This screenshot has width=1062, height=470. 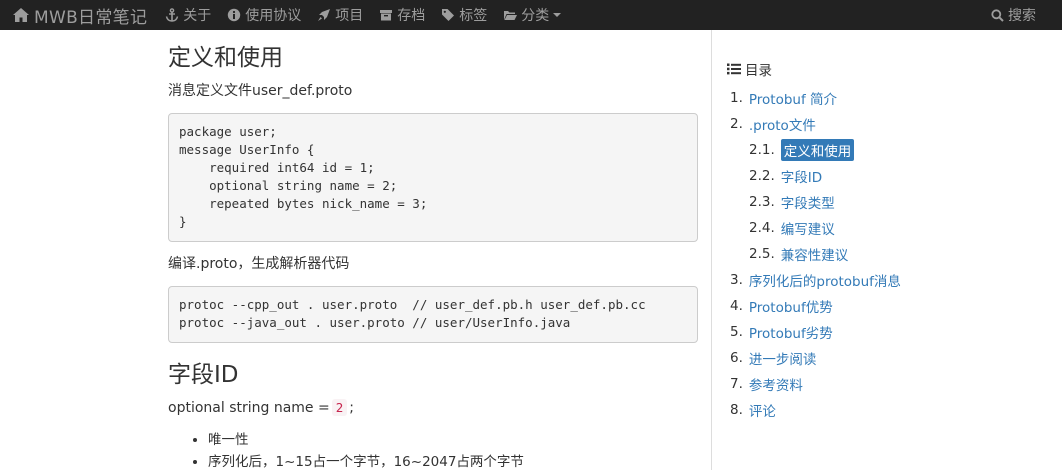 What do you see at coordinates (1022, 16) in the screenshot?
I see `search-label: 搜索` at bounding box center [1022, 16].